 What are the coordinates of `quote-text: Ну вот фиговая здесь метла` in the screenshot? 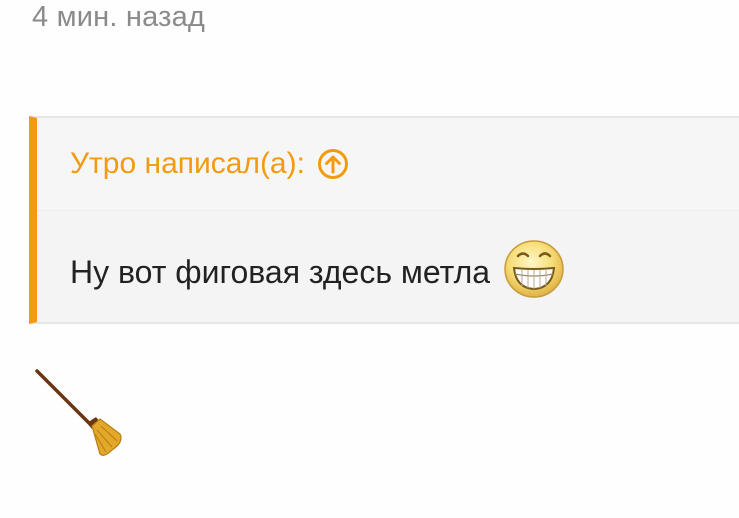 It's located at (280, 272).